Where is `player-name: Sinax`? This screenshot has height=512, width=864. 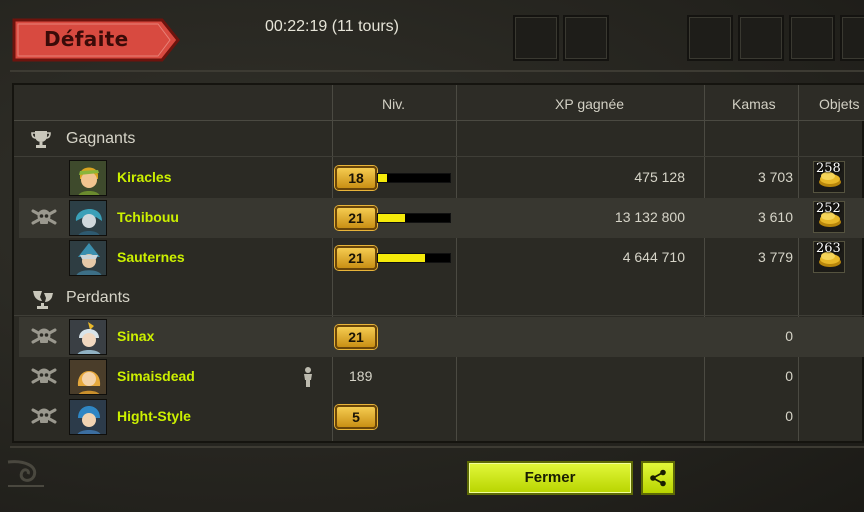
player-name: Sinax is located at coordinates (136, 336).